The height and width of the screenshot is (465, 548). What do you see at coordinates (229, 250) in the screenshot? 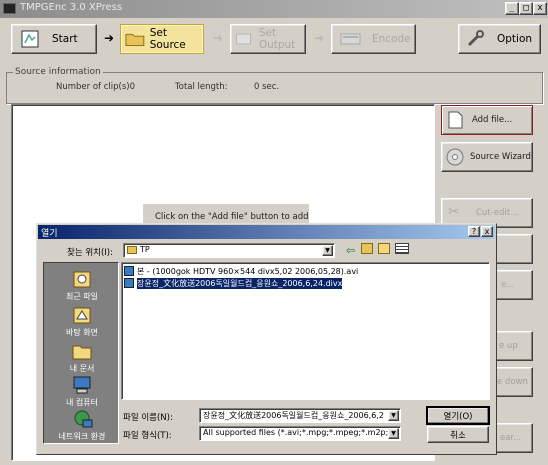
I see `look-in-dropdown: TP ▼` at bounding box center [229, 250].